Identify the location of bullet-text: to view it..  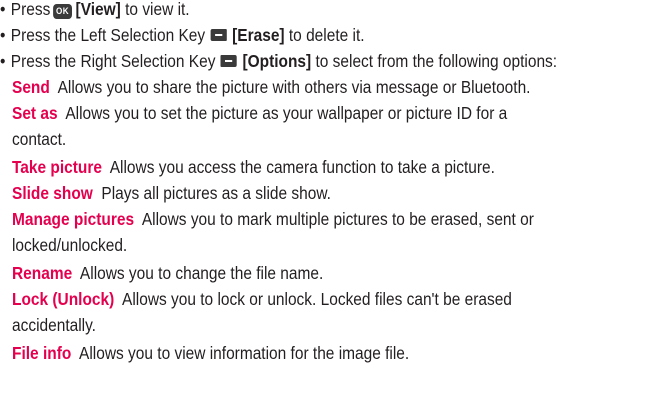
(157, 9).